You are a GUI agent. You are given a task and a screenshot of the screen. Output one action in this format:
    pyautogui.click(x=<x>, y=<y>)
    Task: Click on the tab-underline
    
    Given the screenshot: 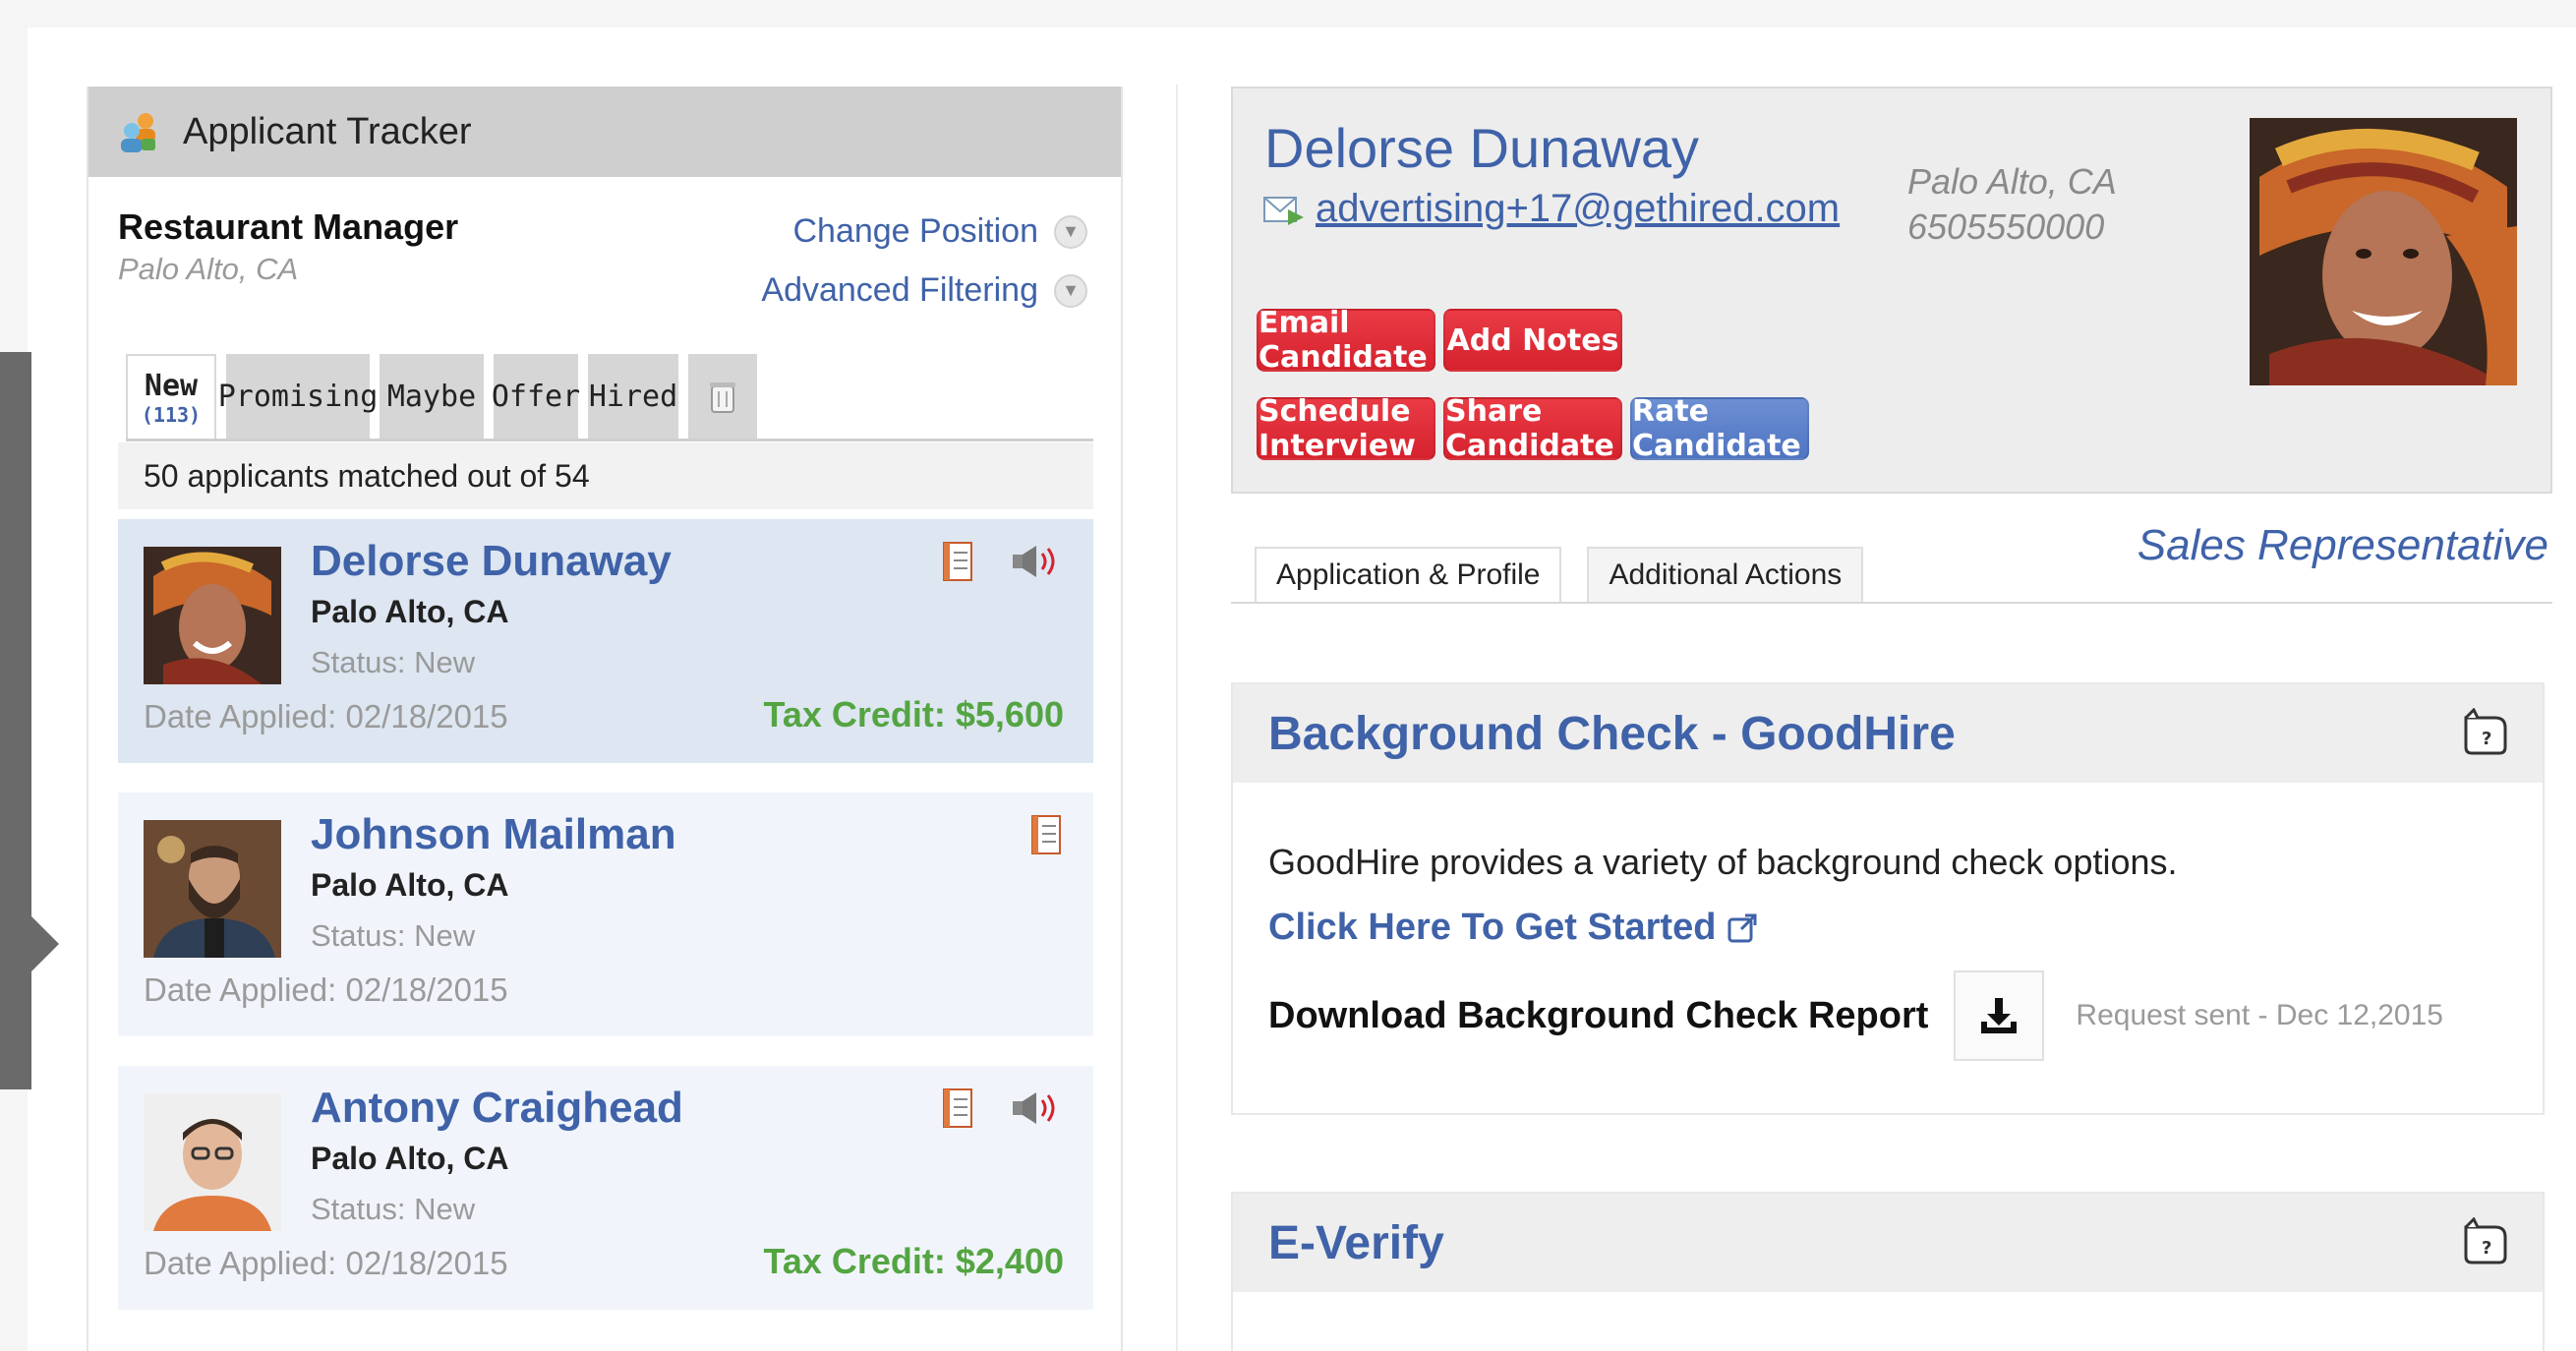 What is the action you would take?
    pyautogui.click(x=609, y=440)
    